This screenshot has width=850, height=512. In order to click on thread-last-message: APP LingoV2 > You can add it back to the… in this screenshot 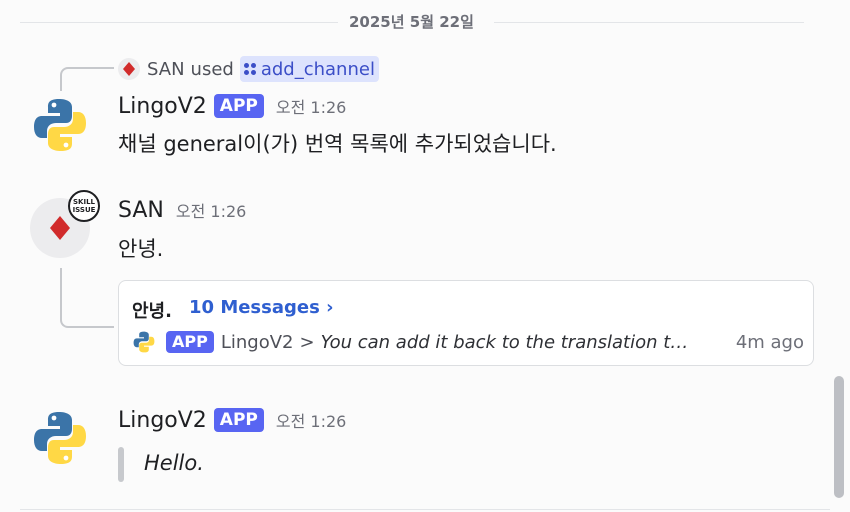, I will do `click(468, 342)`.